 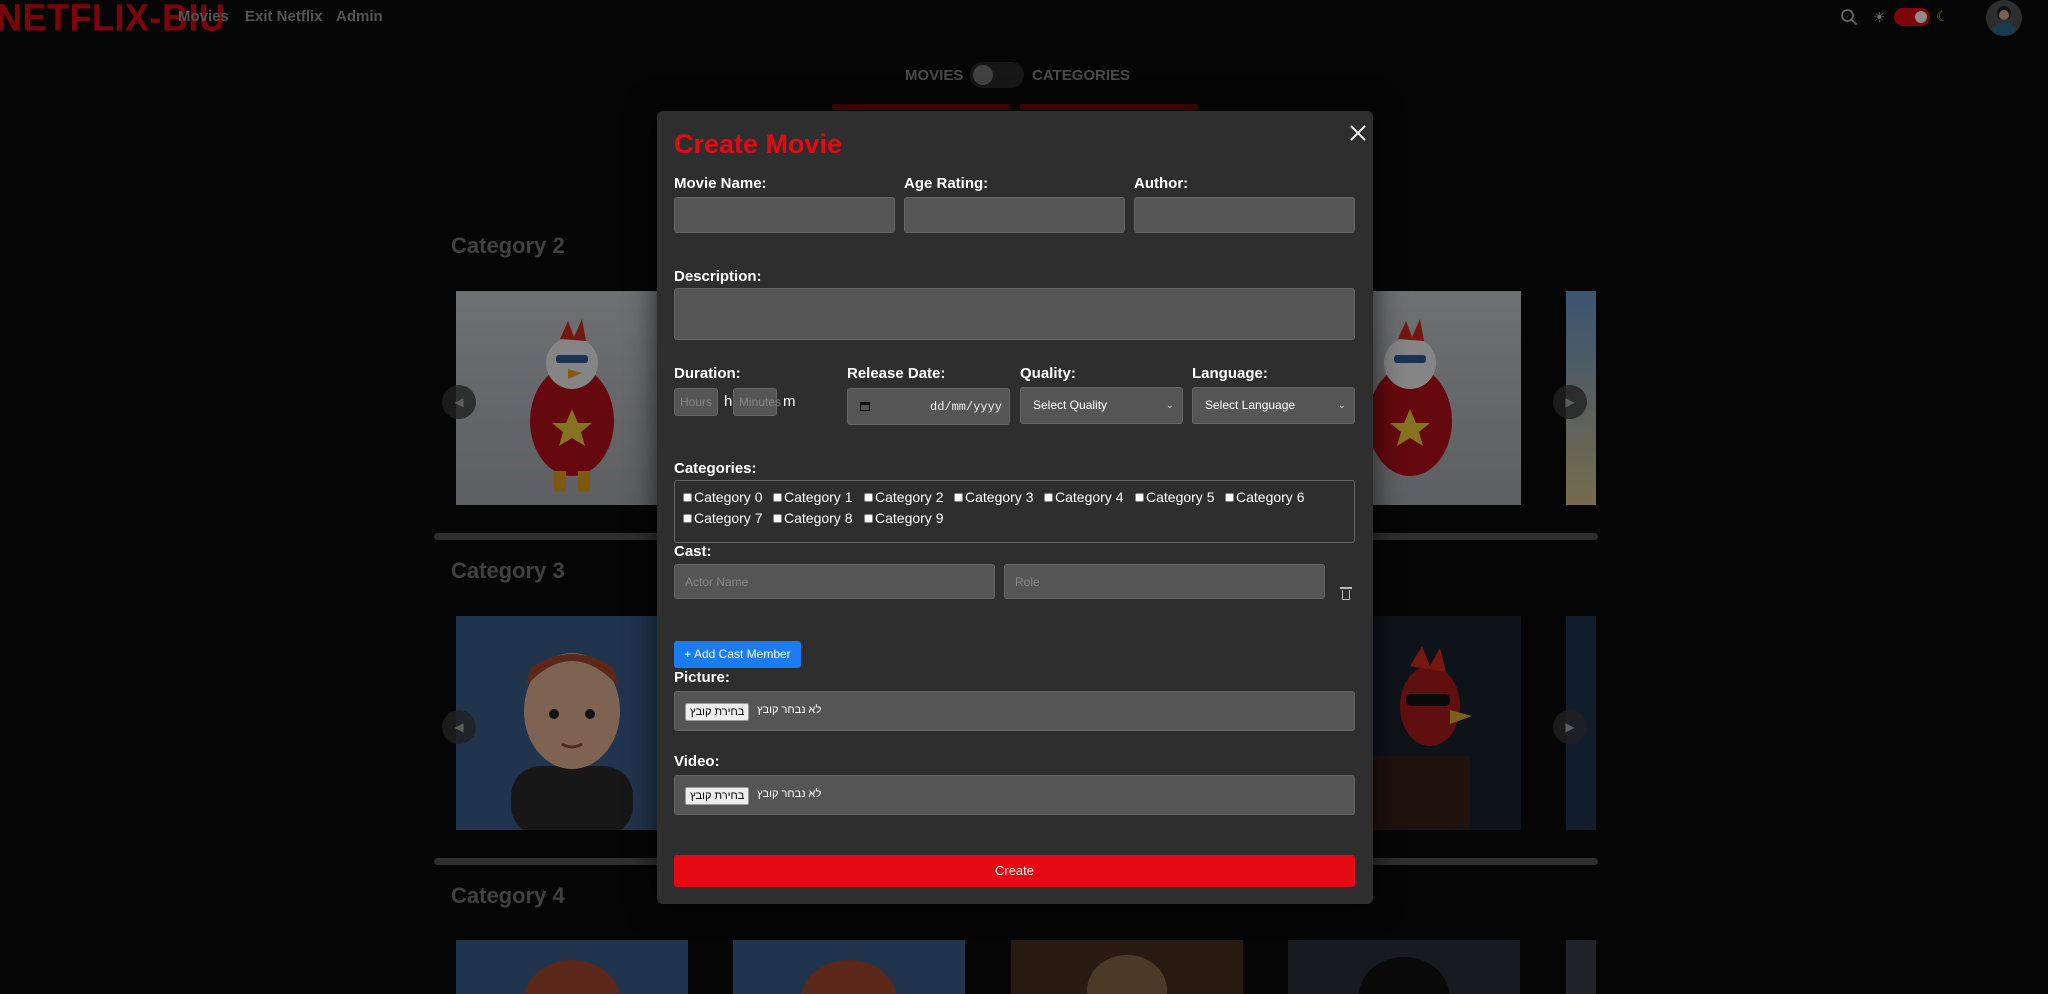 I want to click on language-select: Select Language ⌄, so click(x=1273, y=405).